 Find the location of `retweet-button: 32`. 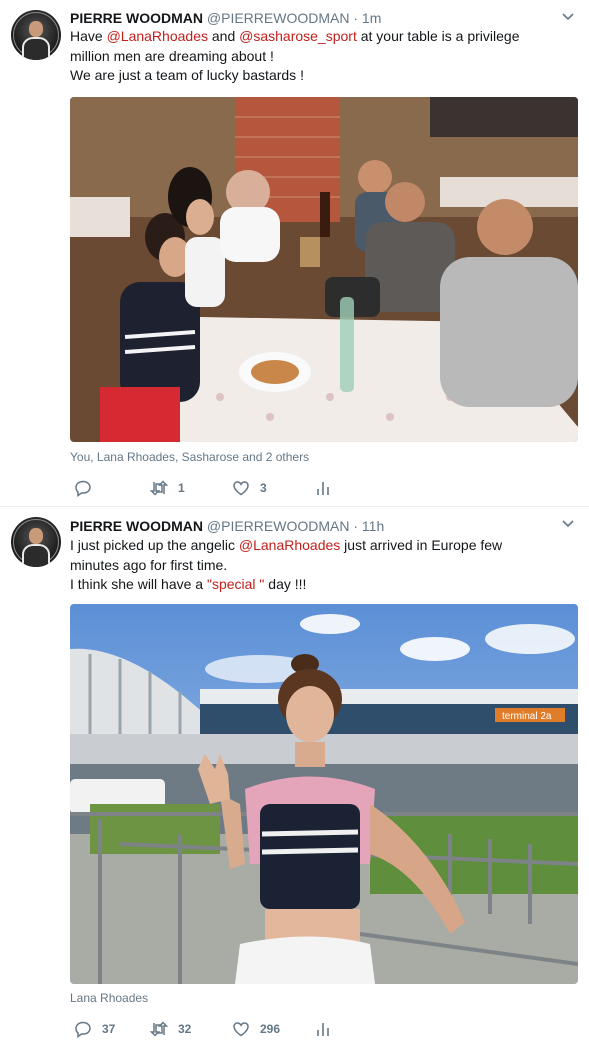

retweet-button: 32 is located at coordinates (170, 1029).